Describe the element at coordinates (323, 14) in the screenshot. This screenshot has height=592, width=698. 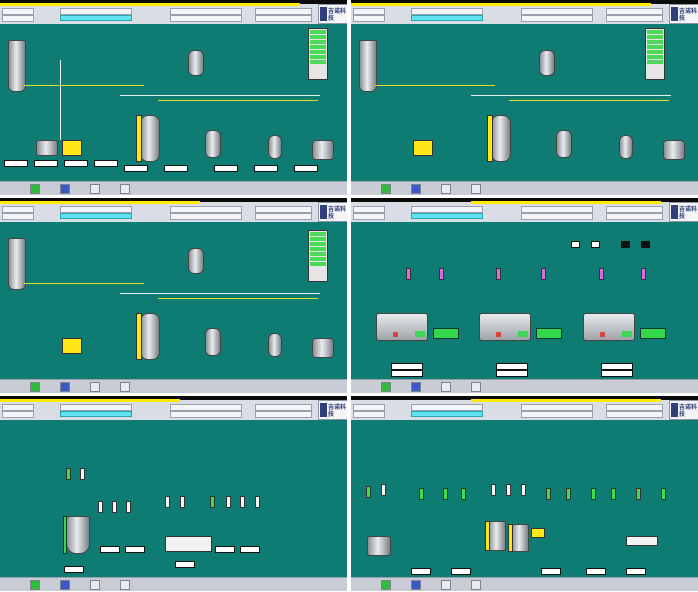
I see `brand-logo-icon` at that location.